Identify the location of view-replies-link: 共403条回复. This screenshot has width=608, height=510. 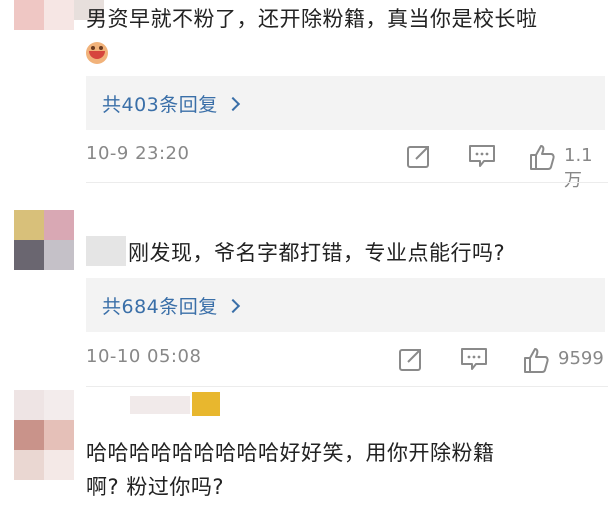
(171, 103).